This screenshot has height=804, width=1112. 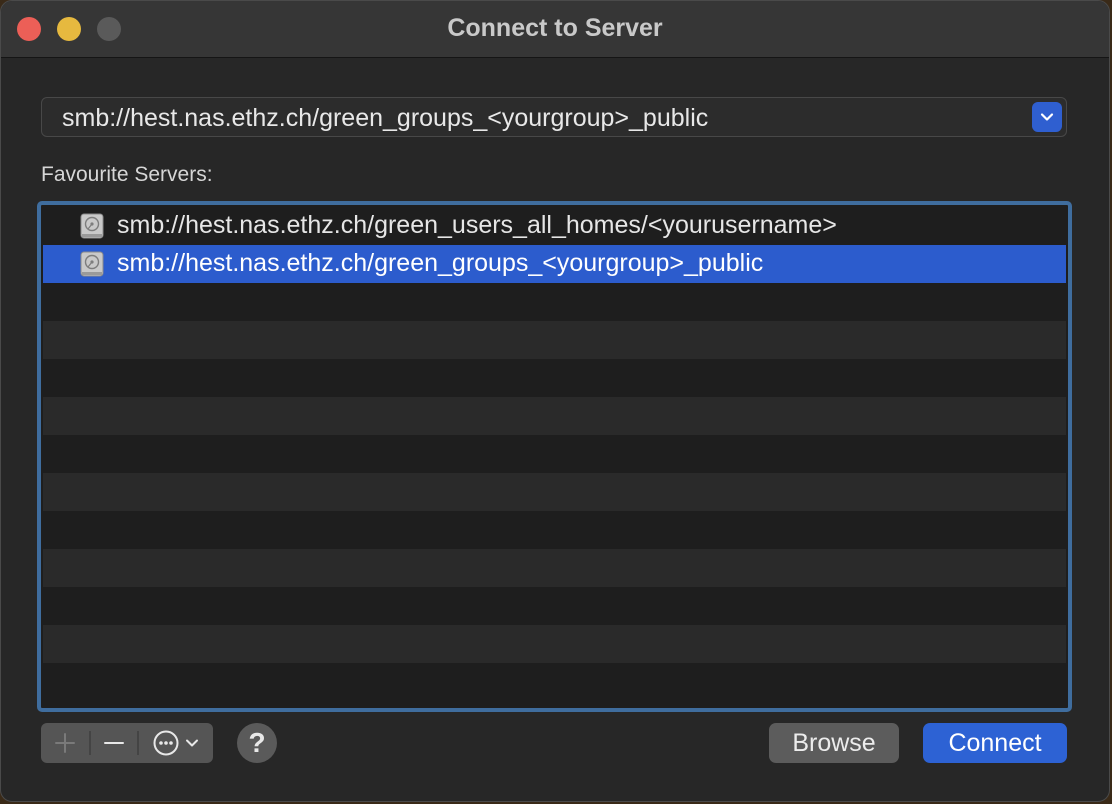 I want to click on add-favourite-button, so click(x=65, y=743).